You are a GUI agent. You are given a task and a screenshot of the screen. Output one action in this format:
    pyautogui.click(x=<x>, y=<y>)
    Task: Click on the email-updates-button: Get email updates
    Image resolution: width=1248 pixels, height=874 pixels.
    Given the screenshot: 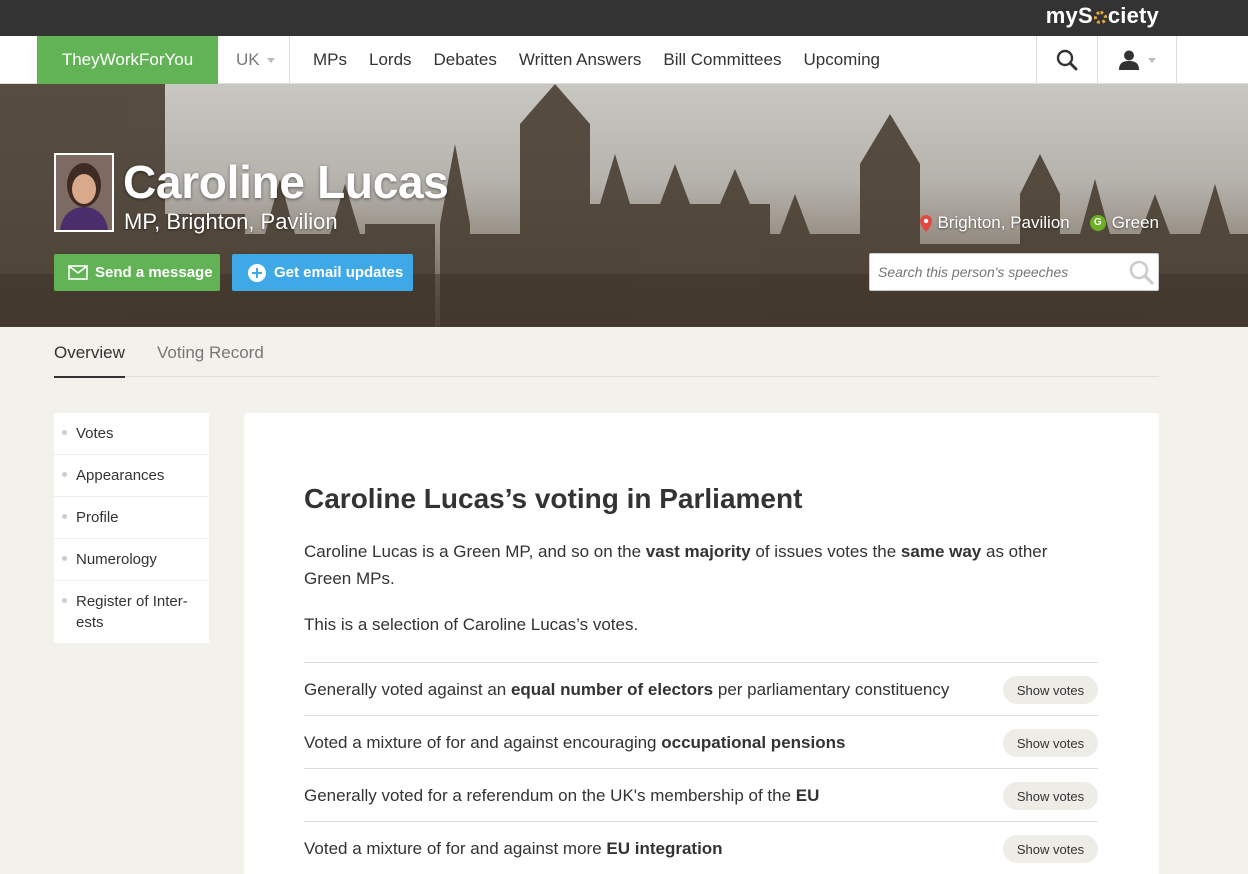 What is the action you would take?
    pyautogui.click(x=322, y=272)
    